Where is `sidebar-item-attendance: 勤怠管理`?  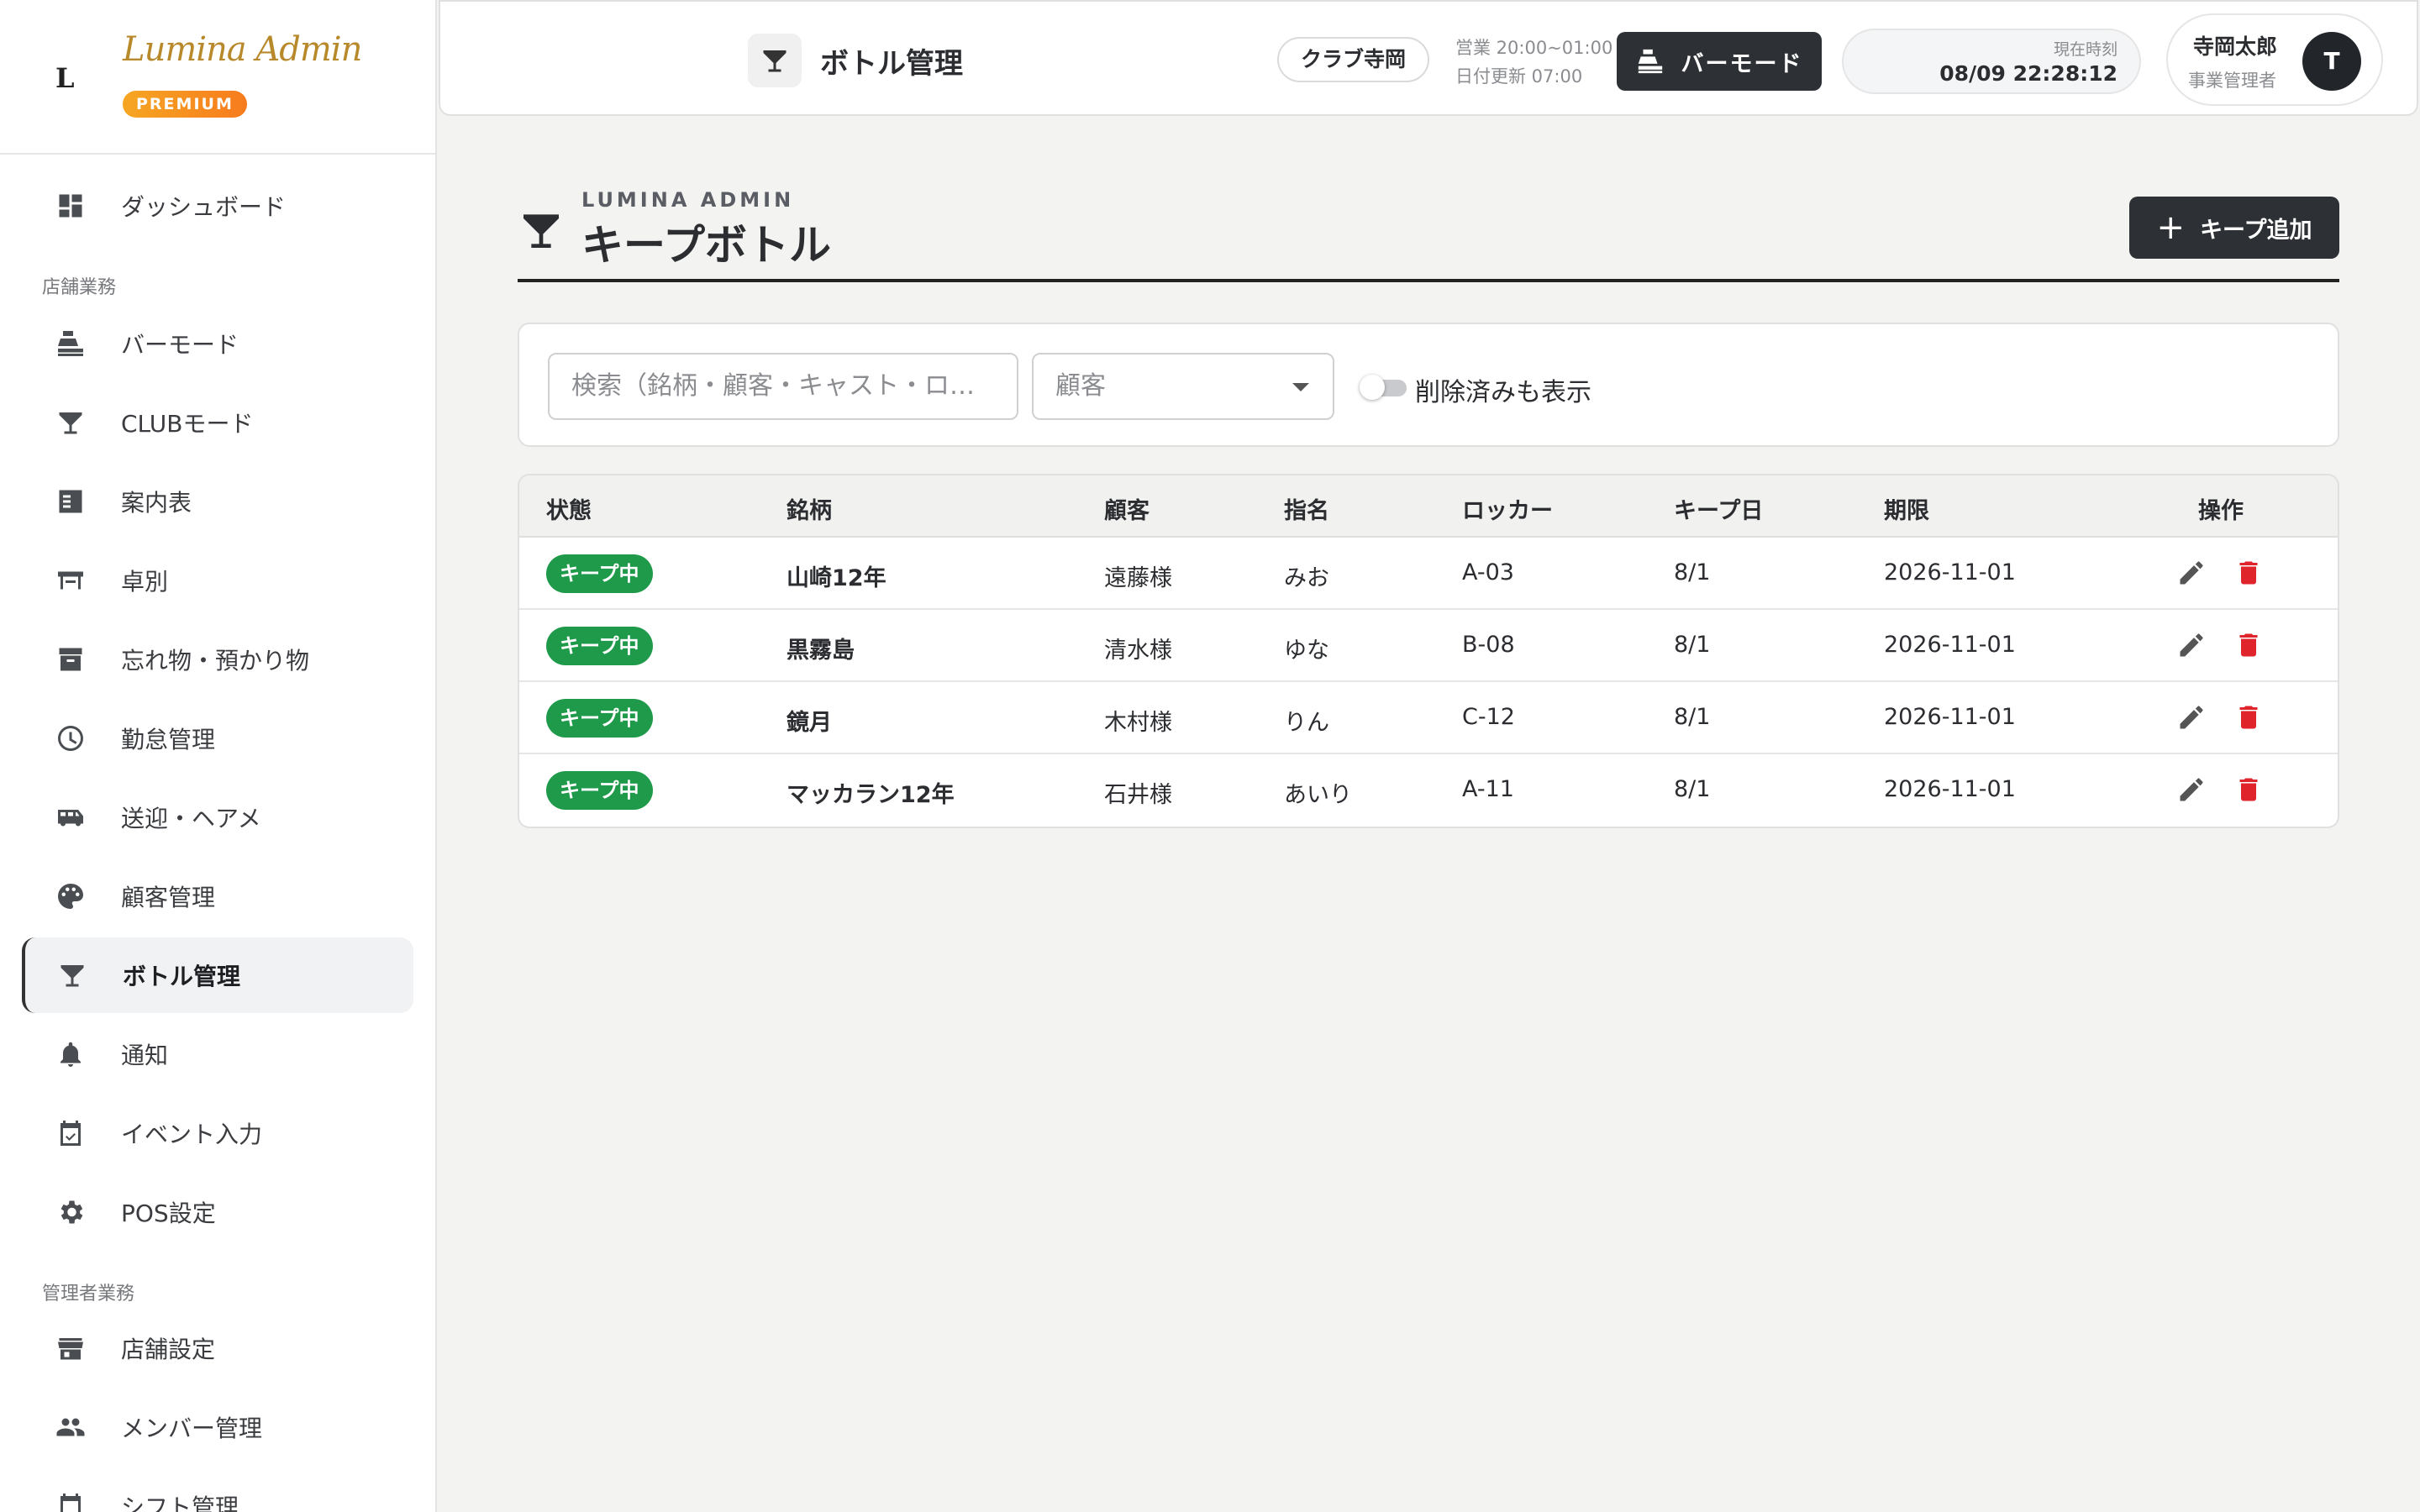 sidebar-item-attendance: 勤怠管理 is located at coordinates (219, 738).